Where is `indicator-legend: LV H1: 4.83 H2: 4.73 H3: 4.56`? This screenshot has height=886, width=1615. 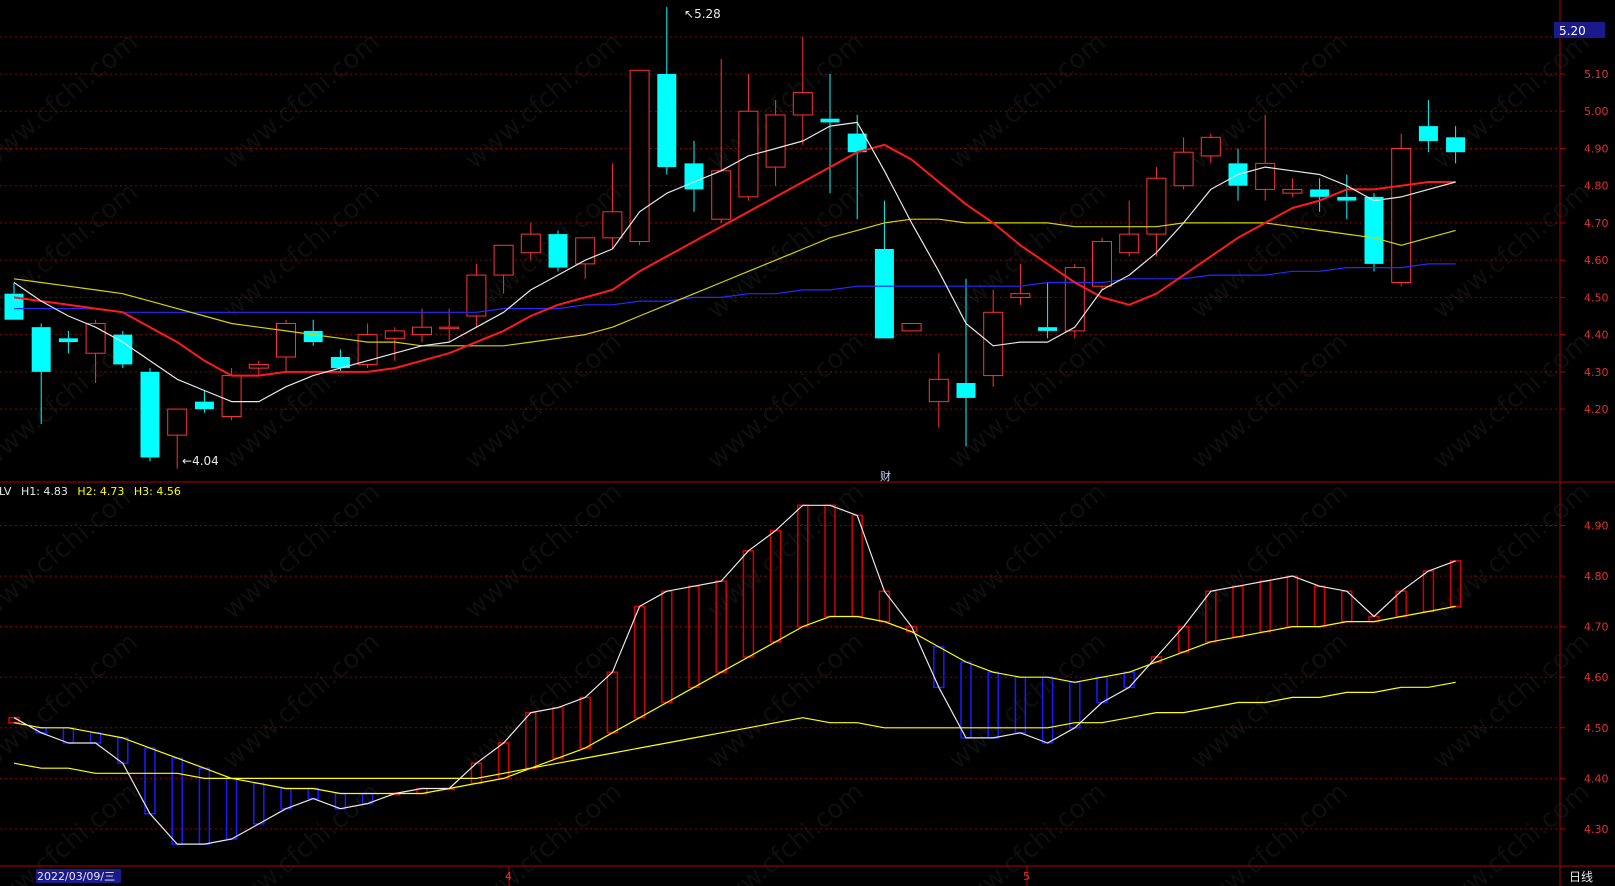
indicator-legend: LV H1: 4.83 H2: 4.73 H3: 4.56 is located at coordinates (90, 491).